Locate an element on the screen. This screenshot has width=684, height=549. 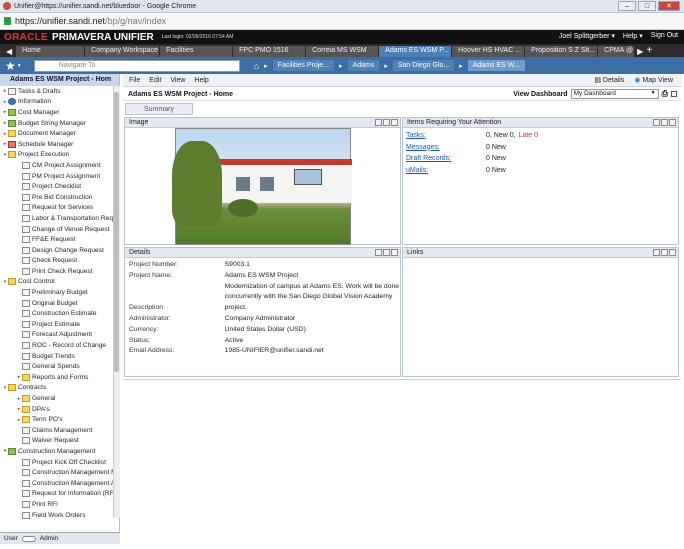
sidebar-item: ▸ Term PO's is located at coordinates (59, 419).